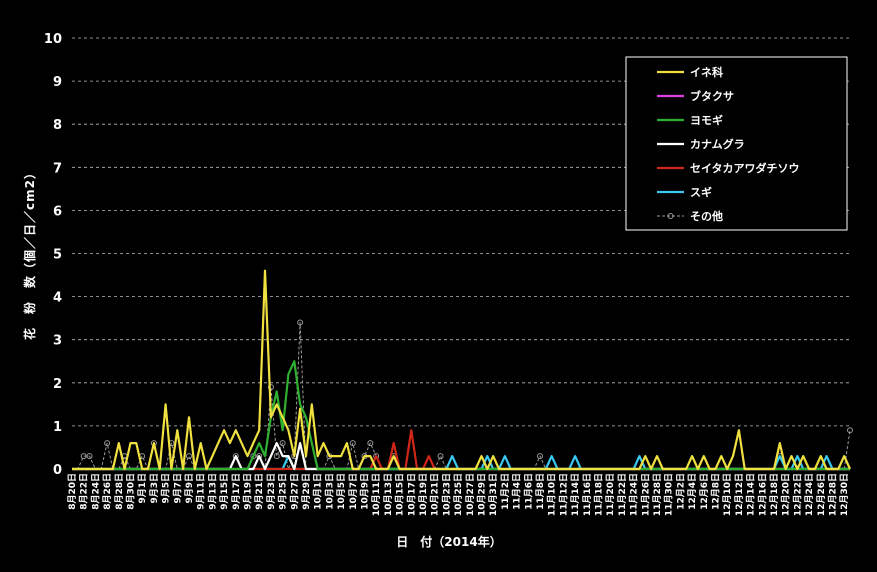 This screenshot has width=877, height=572. I want to click on y-tick-labels: 0 1 2 3 4 5 6 7 8 9 10, so click(53, 255).